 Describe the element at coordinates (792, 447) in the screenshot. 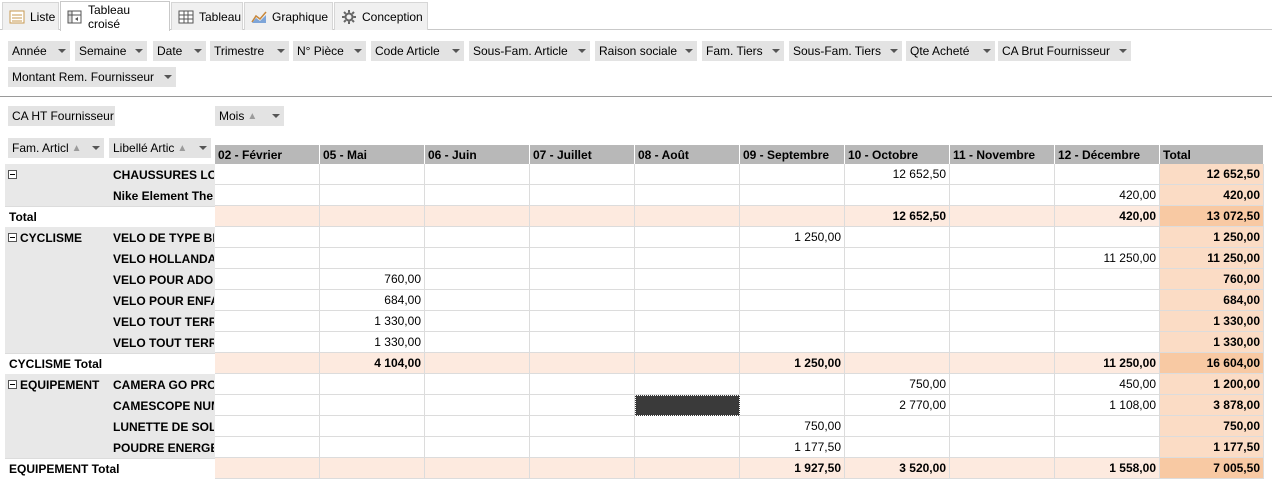

I see `data-cell: 1 177,50` at that location.